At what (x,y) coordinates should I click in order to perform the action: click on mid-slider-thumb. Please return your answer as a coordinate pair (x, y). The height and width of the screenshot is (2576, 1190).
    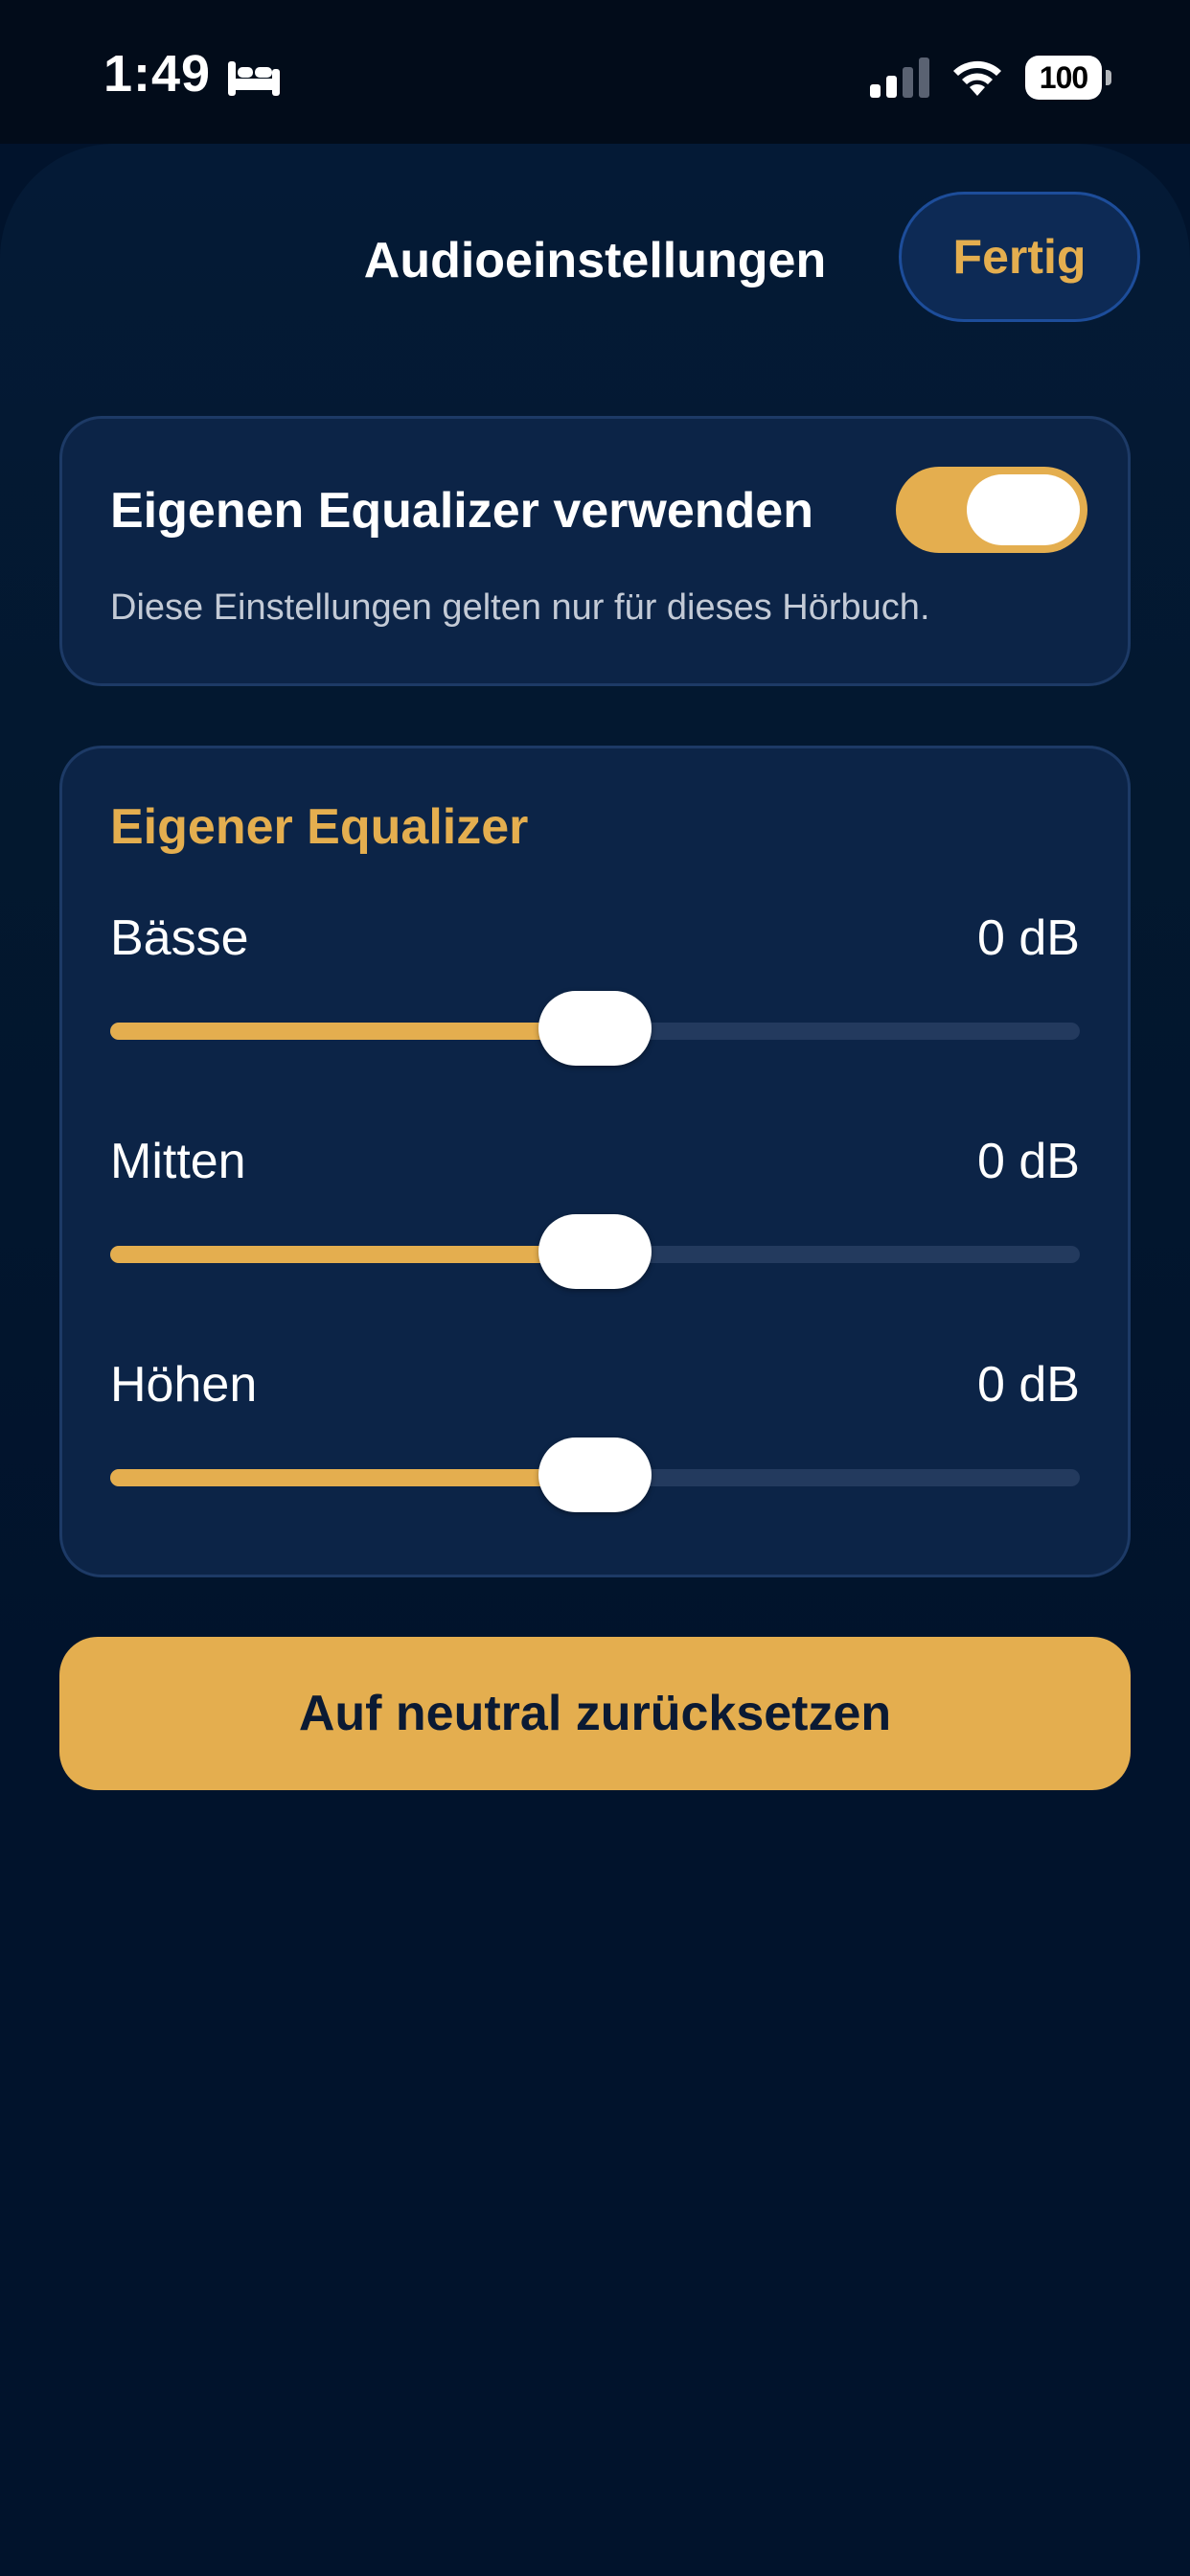
    Looking at the image, I should click on (595, 1251).